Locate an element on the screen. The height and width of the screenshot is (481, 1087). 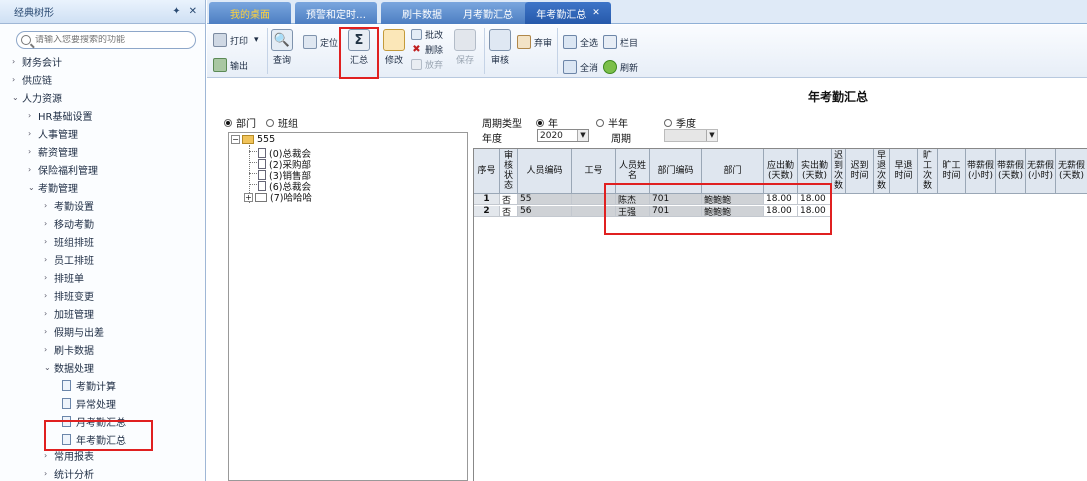
period-type-label: 周期类型 is located at coordinates (502, 124).